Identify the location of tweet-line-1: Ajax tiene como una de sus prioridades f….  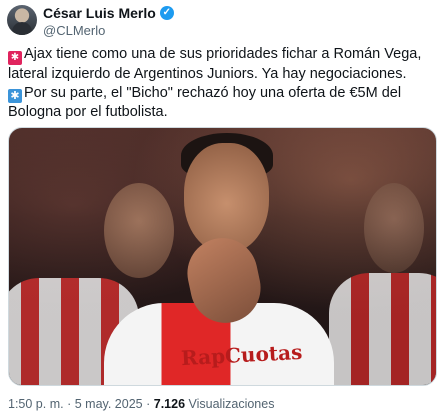
(215, 64).